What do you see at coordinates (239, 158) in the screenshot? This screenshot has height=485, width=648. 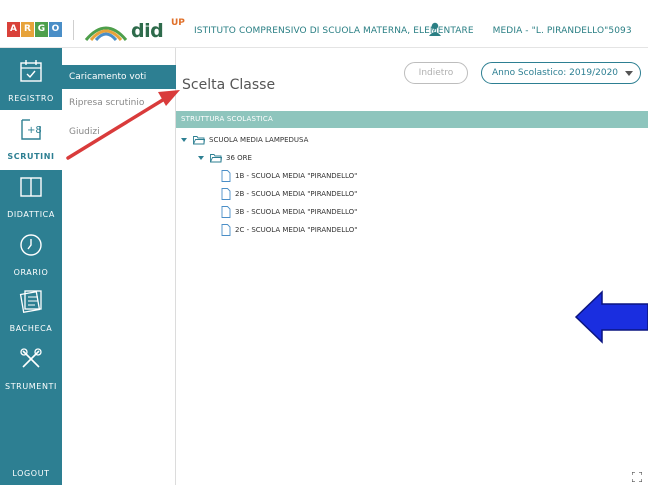 I see `tree-node-group-label: 36 ORE` at bounding box center [239, 158].